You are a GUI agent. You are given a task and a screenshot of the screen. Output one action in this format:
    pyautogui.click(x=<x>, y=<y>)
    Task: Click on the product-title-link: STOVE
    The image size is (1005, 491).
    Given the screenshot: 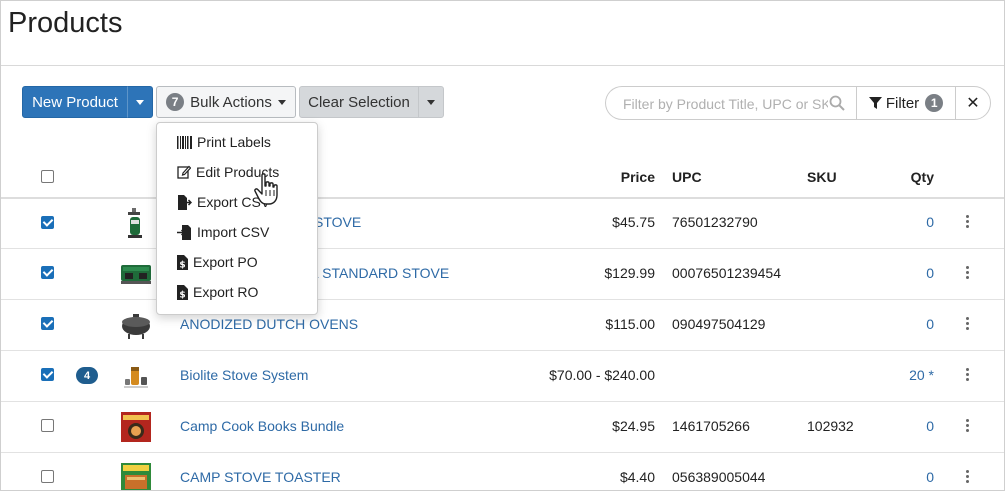 What is the action you would take?
    pyautogui.click(x=337, y=222)
    